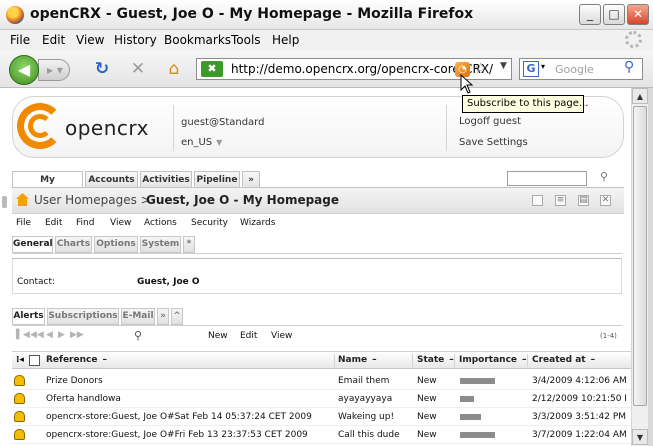  What do you see at coordinates (189, 244) in the screenshot?
I see `tab-star: *` at bounding box center [189, 244].